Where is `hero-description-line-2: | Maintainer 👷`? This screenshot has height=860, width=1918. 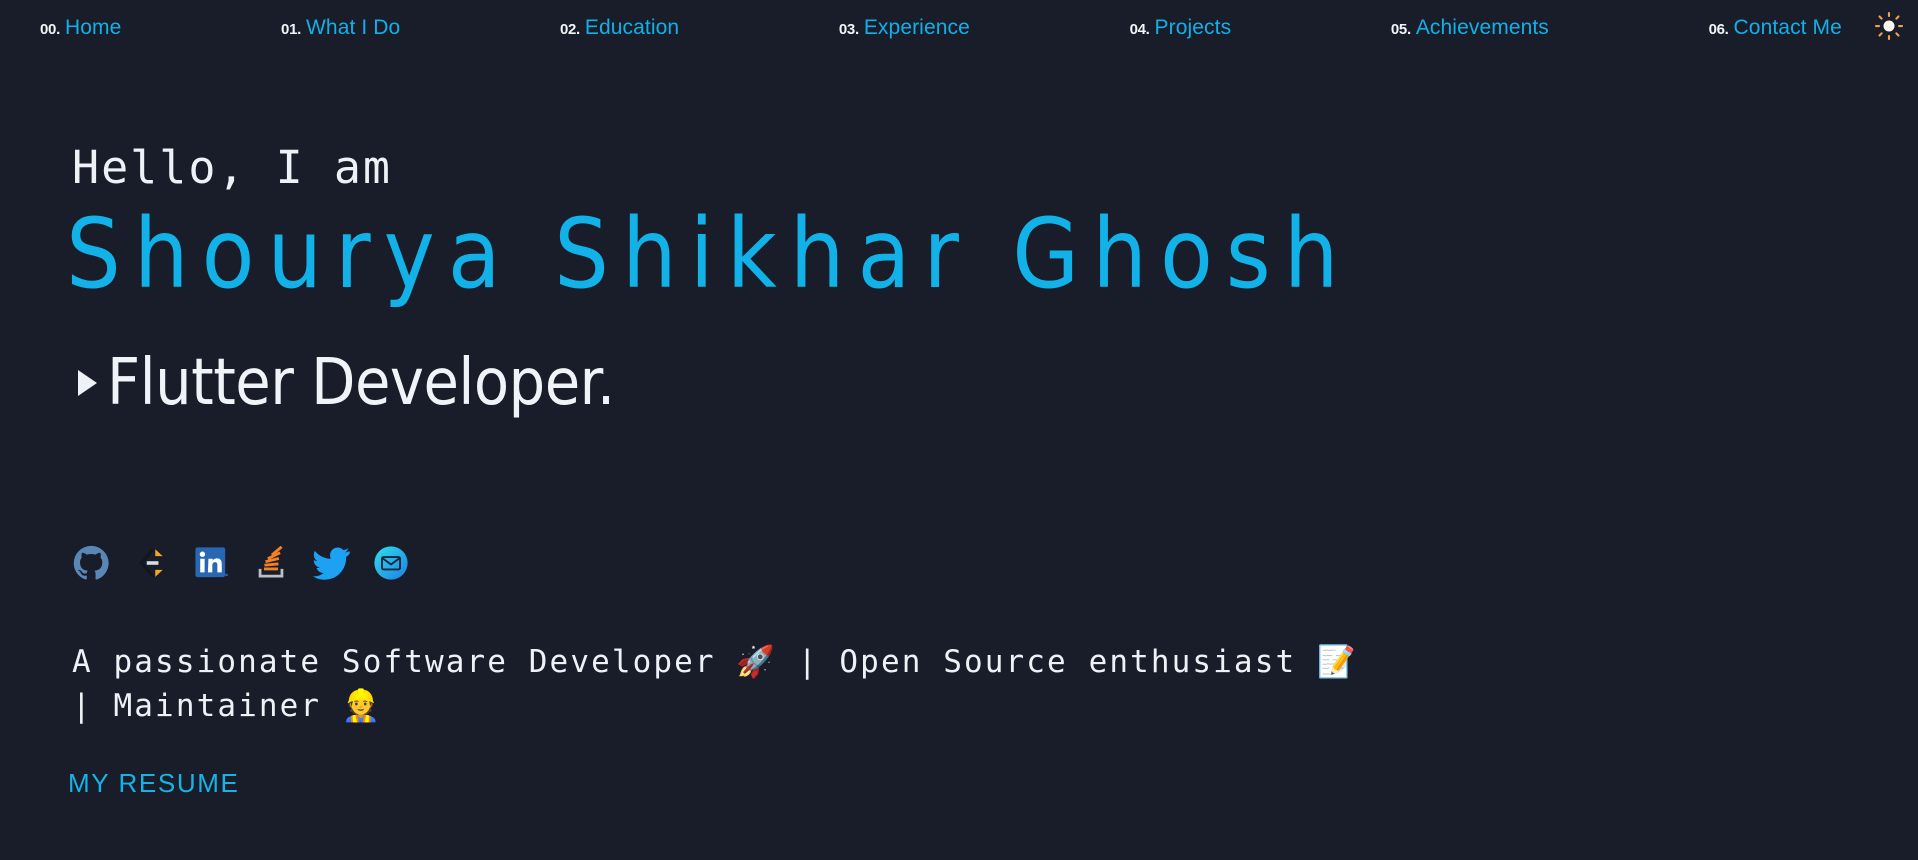 hero-description-line-2: | Maintainer 👷 is located at coordinates (227, 706).